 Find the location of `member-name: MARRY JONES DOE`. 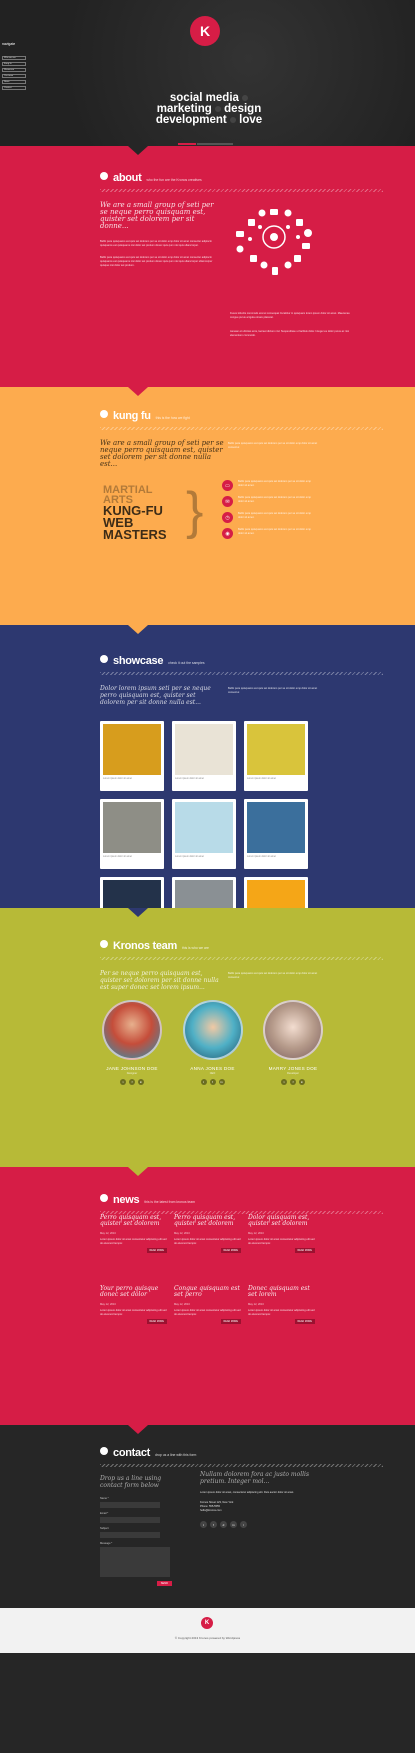

member-name: MARRY JONES DOE is located at coordinates (293, 1068).